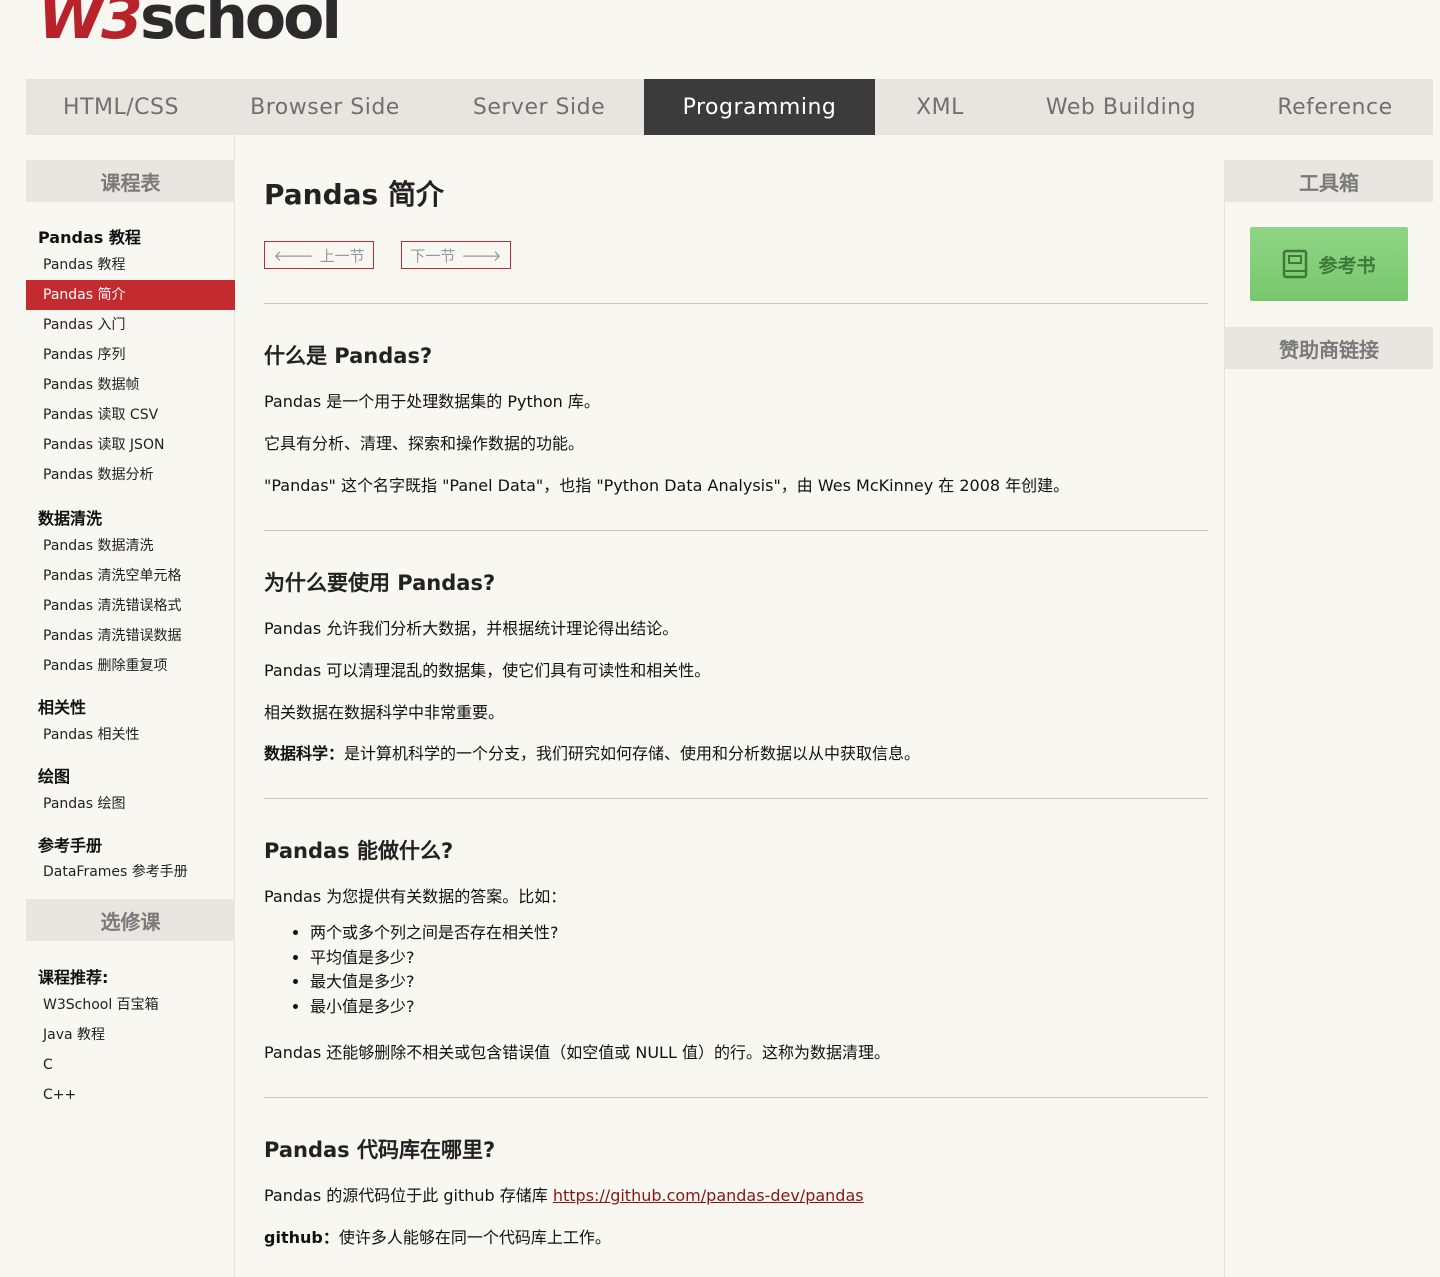 This screenshot has height=1277, width=1440. What do you see at coordinates (342, 255) in the screenshot?
I see `prev-label: 上一节` at bounding box center [342, 255].